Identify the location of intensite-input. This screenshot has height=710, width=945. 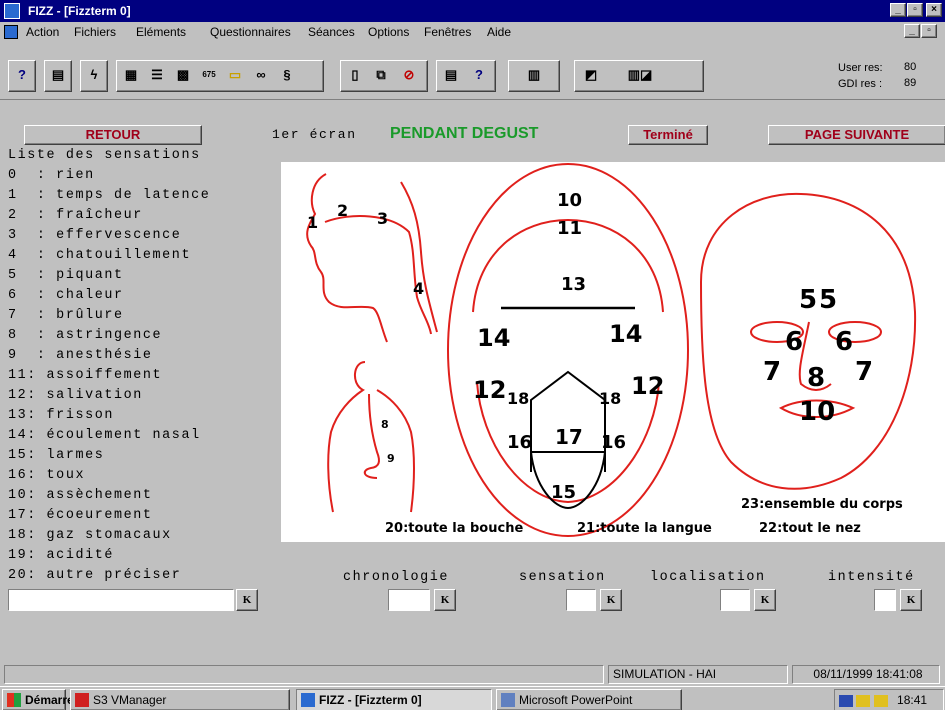
(885, 600).